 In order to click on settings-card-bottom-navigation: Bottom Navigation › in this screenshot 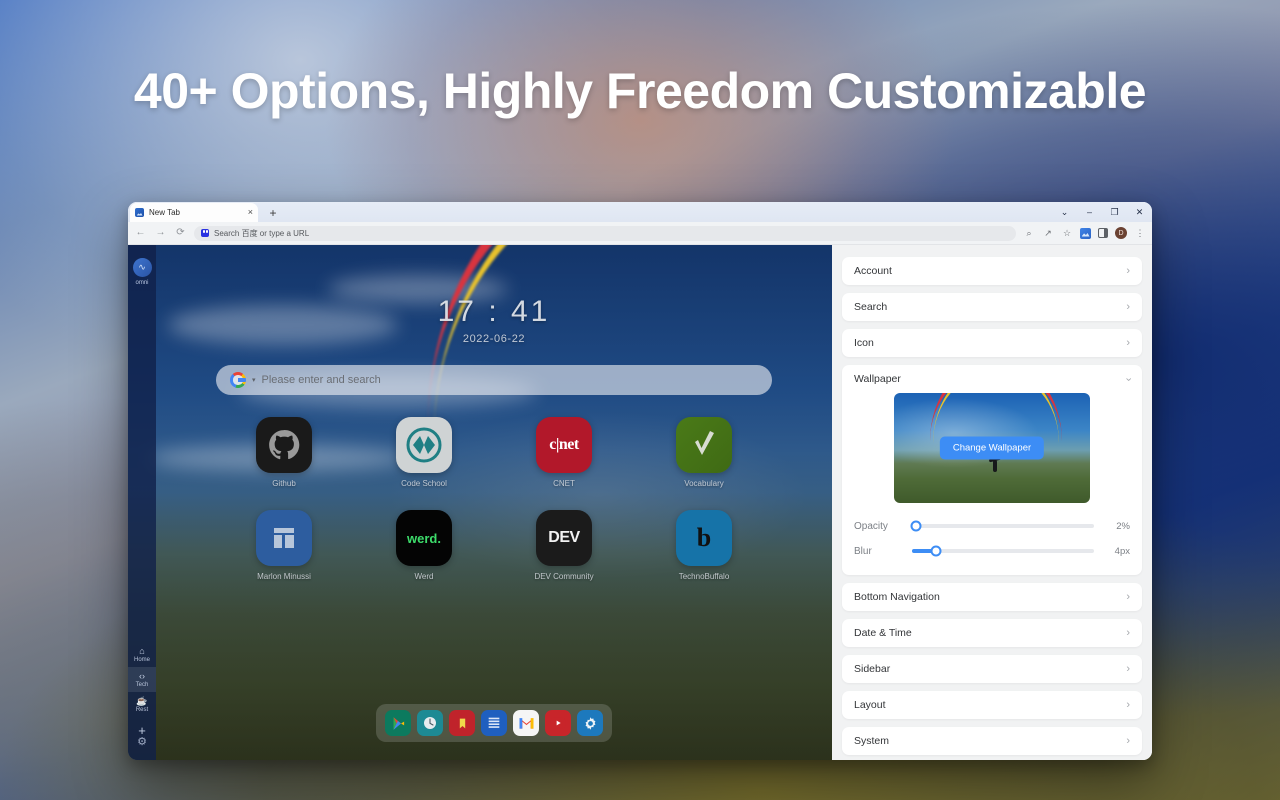, I will do `click(992, 597)`.